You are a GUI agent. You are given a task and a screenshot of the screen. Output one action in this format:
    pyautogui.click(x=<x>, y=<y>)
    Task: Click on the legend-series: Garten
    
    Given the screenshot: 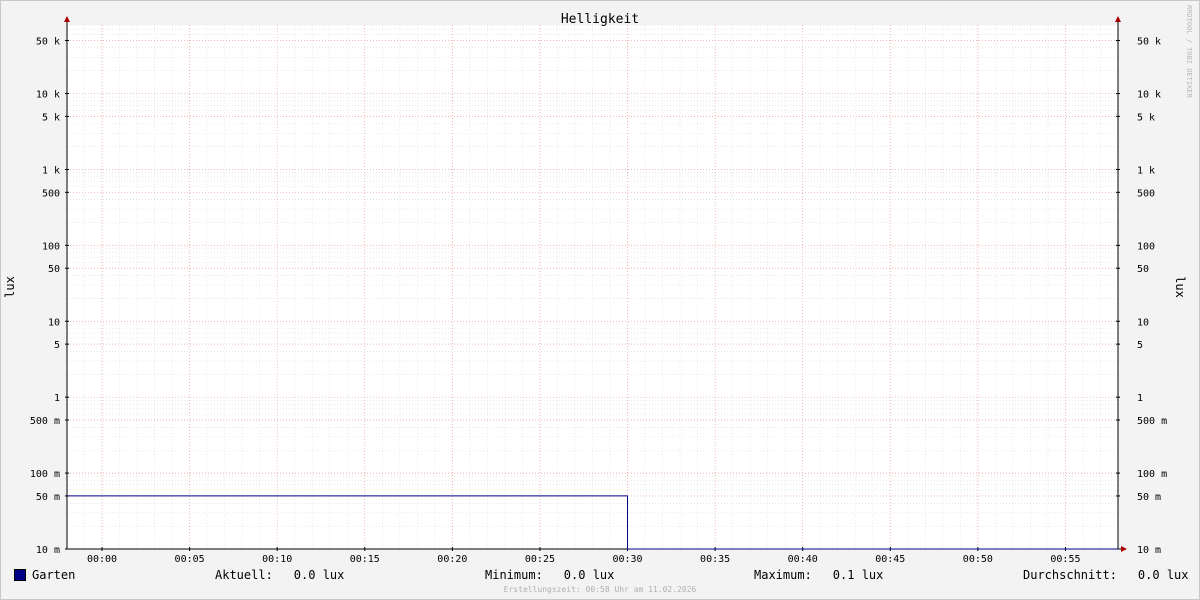 What is the action you would take?
    pyautogui.click(x=44, y=575)
    